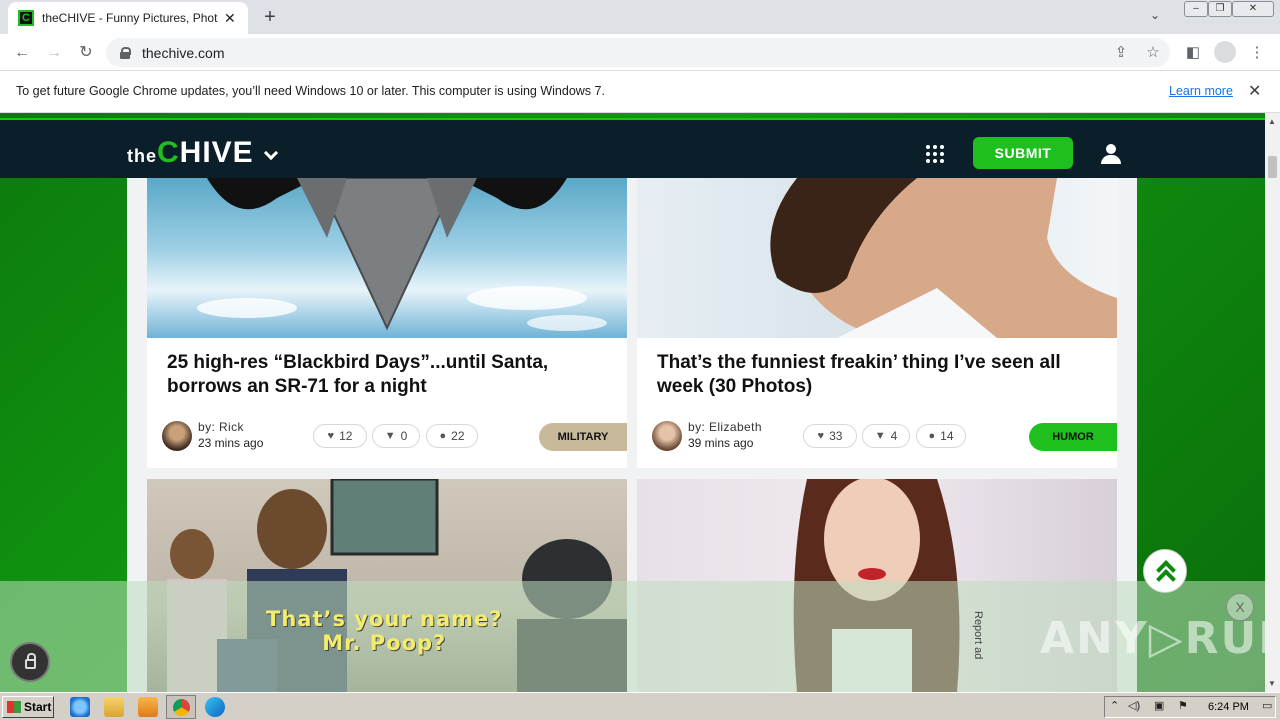 This screenshot has height=720, width=1280. I want to click on tab-search-chevron-icon: ⌄, so click(1155, 15).